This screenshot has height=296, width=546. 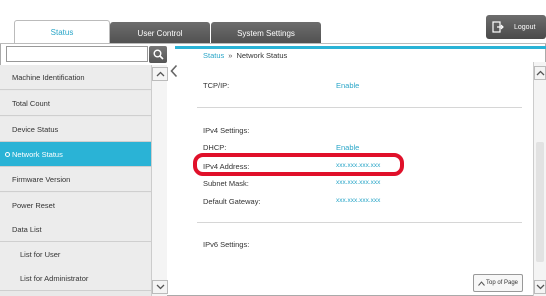 I want to click on main-scroll-down-button, so click(x=540, y=287).